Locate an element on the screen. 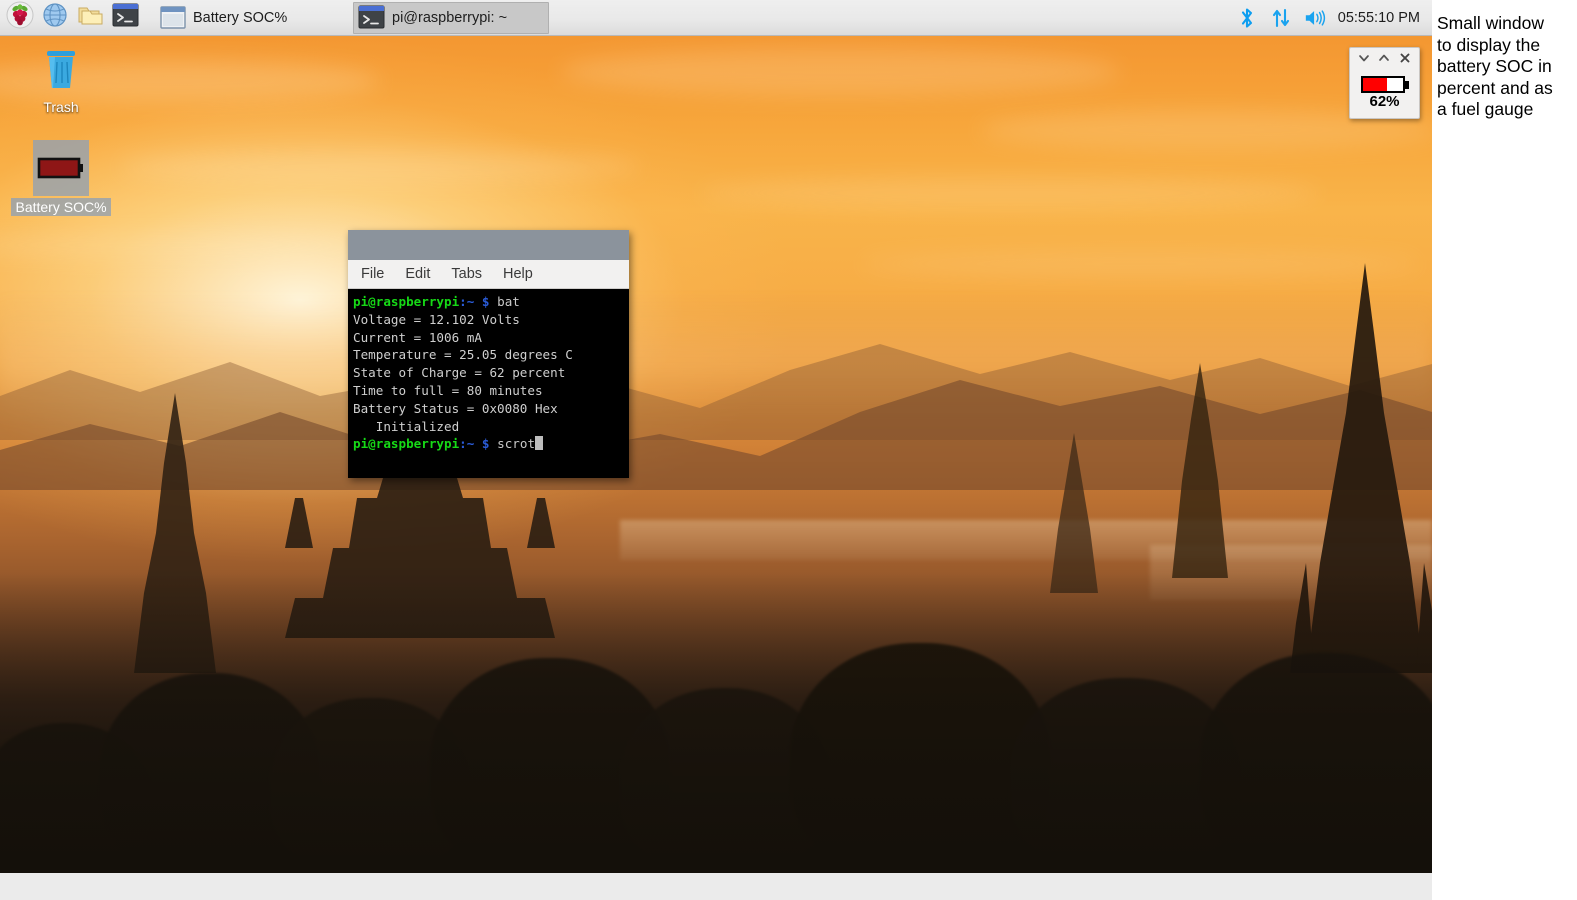 This screenshot has width=1577, height=900. terminal-line: Voltage = 12.102 Volts is located at coordinates (436, 319).